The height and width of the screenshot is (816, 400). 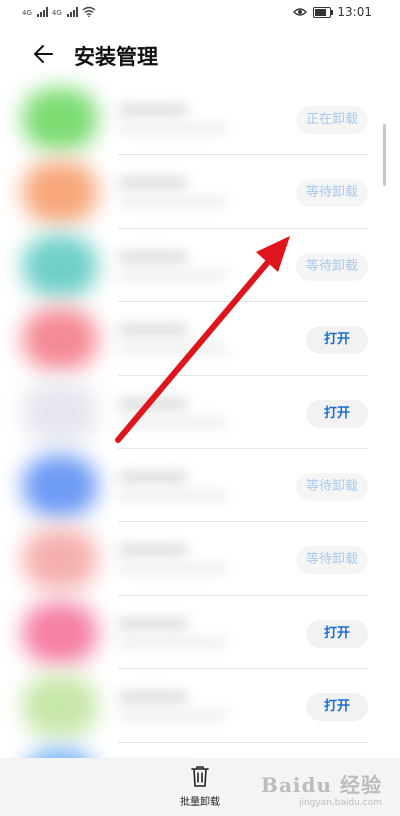 What do you see at coordinates (42, 12) in the screenshot?
I see `signal-icon` at bounding box center [42, 12].